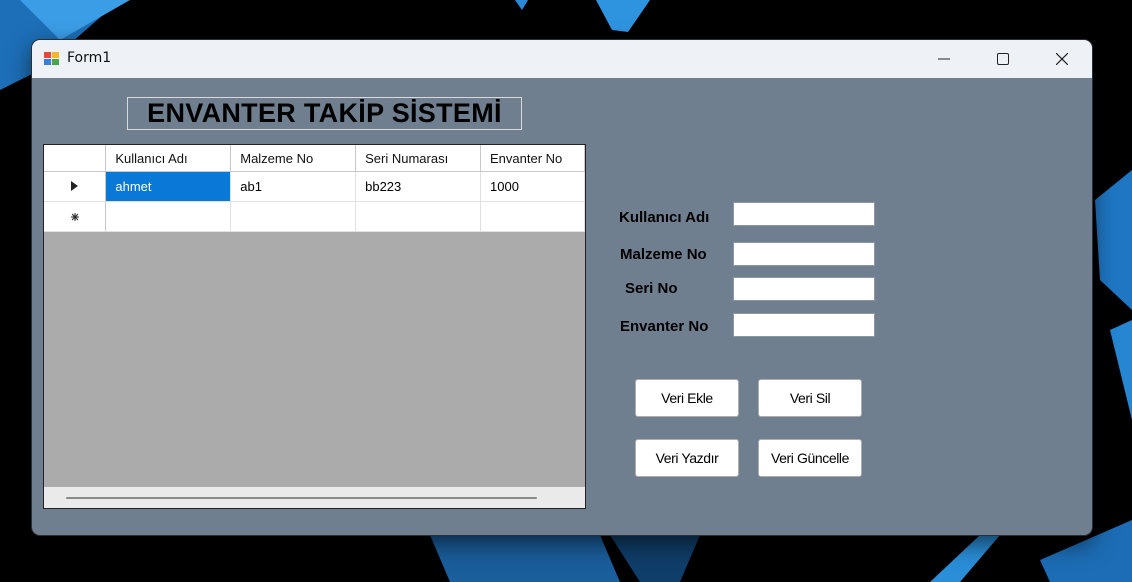 The height and width of the screenshot is (582, 1132). I want to click on table-cell: ahmet, so click(168, 186).